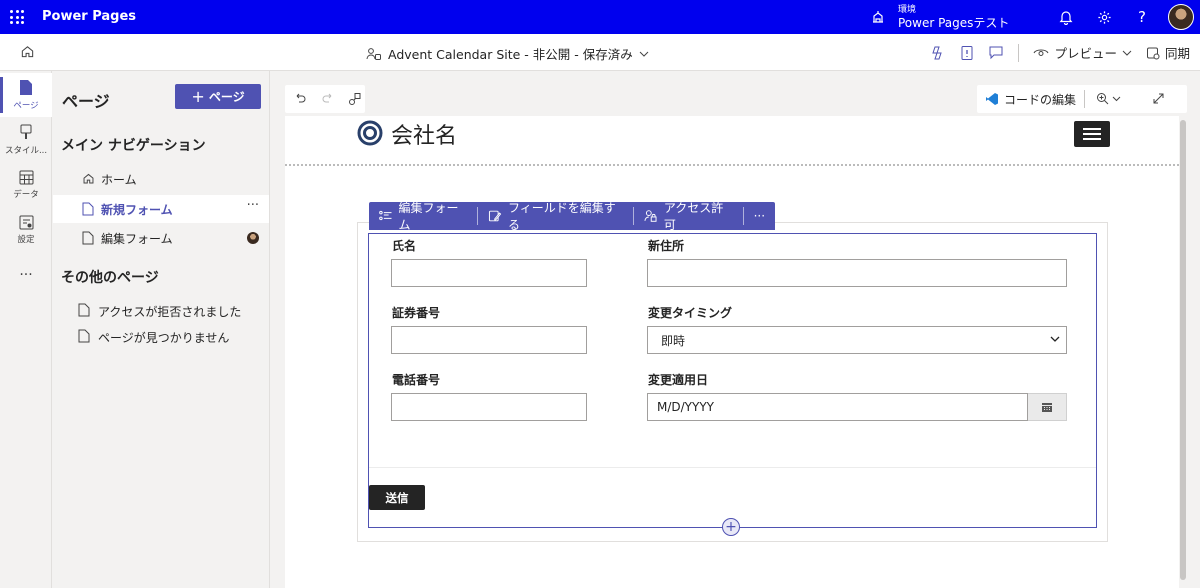  I want to click on rail-item-settings: 設定, so click(26, 230).